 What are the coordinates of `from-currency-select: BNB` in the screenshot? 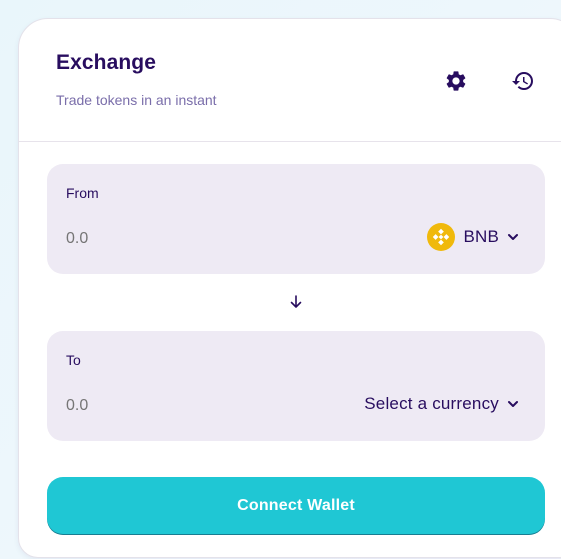 It's located at (473, 237).